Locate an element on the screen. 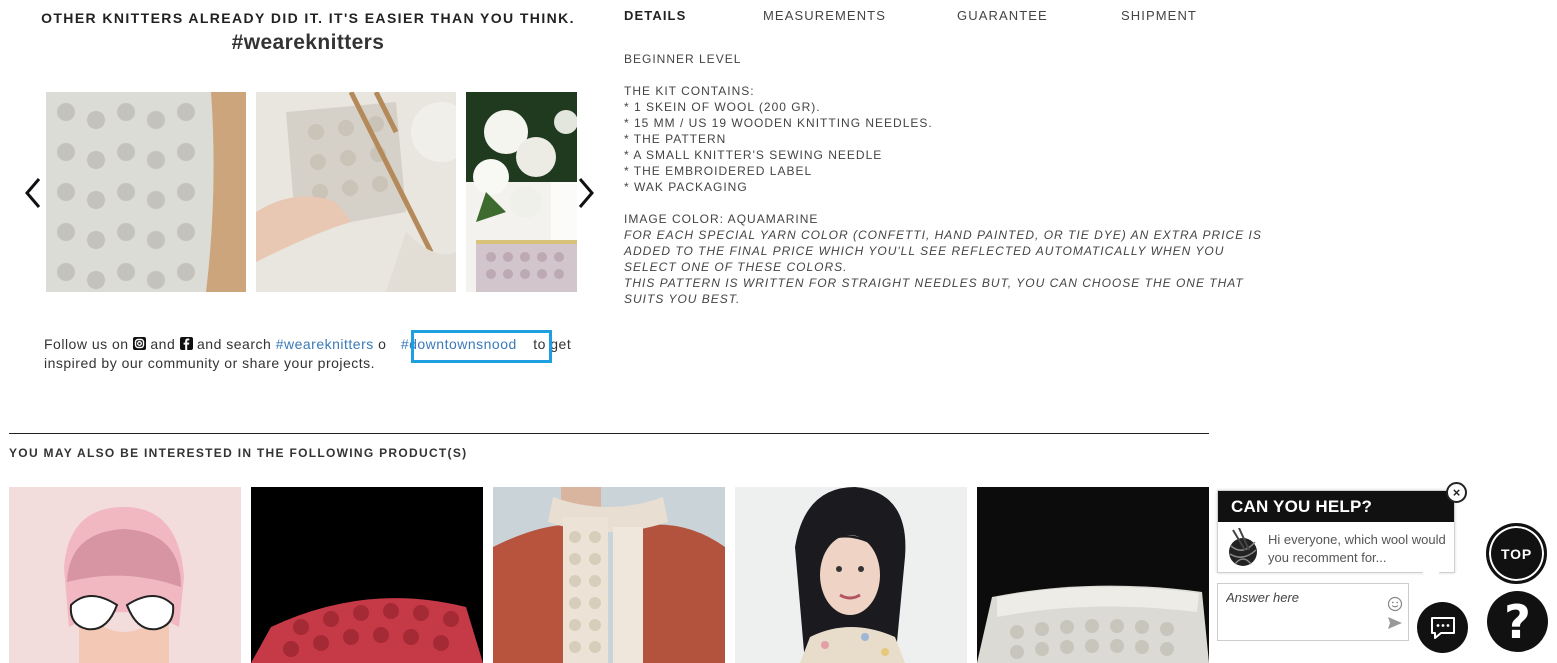  kit-item: * THE PATTERN is located at coordinates (675, 139).